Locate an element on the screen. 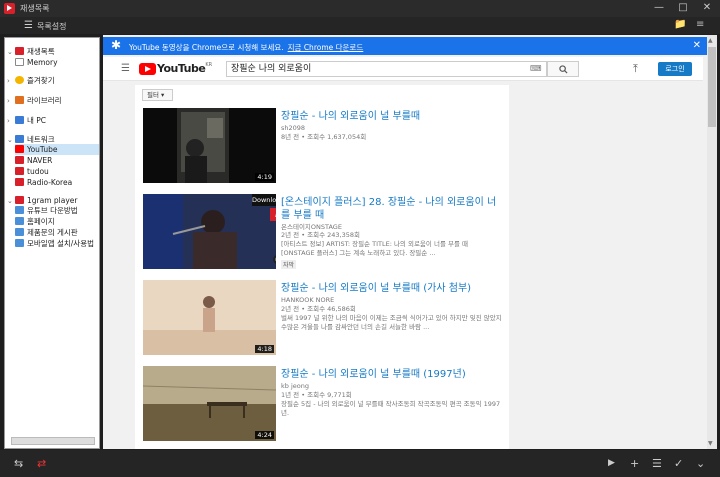 The width and height of the screenshot is (720, 477). tree-item-youtube-guide: 유튜브 다운방법 is located at coordinates (46, 210).